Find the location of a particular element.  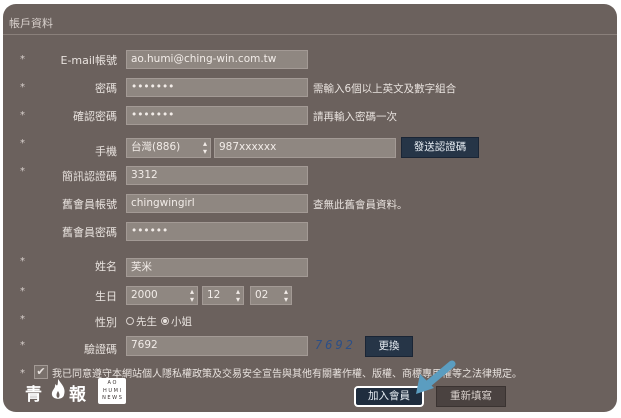

email-field: ao.humi@ching-win.com.tw is located at coordinates (217, 59).